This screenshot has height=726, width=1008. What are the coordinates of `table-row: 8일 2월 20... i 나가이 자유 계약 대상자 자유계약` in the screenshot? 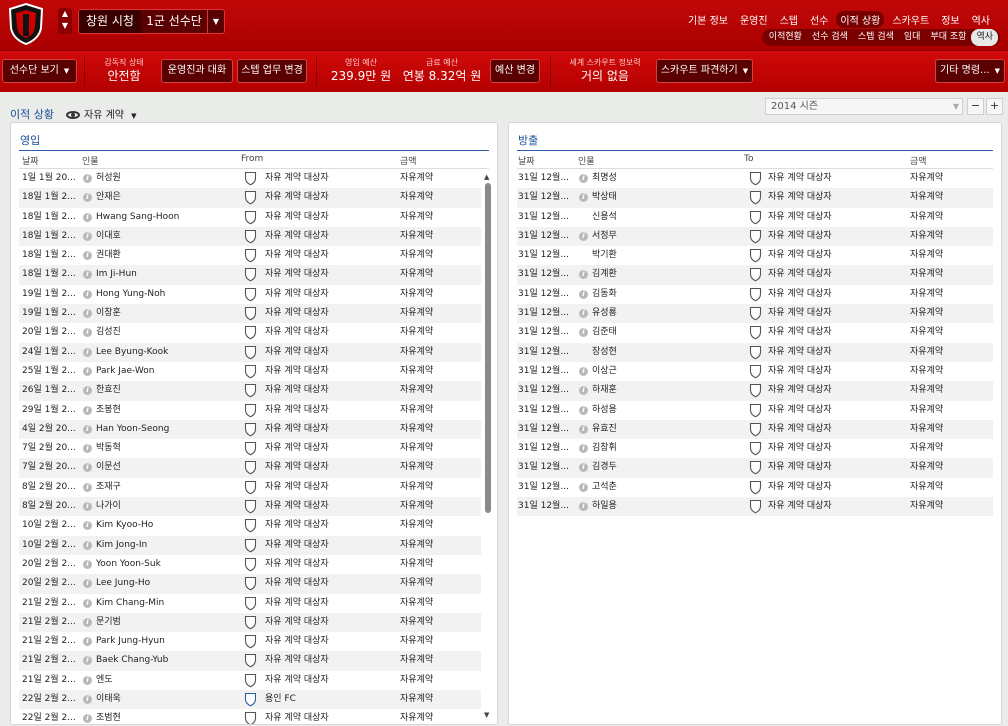 It's located at (250, 507).